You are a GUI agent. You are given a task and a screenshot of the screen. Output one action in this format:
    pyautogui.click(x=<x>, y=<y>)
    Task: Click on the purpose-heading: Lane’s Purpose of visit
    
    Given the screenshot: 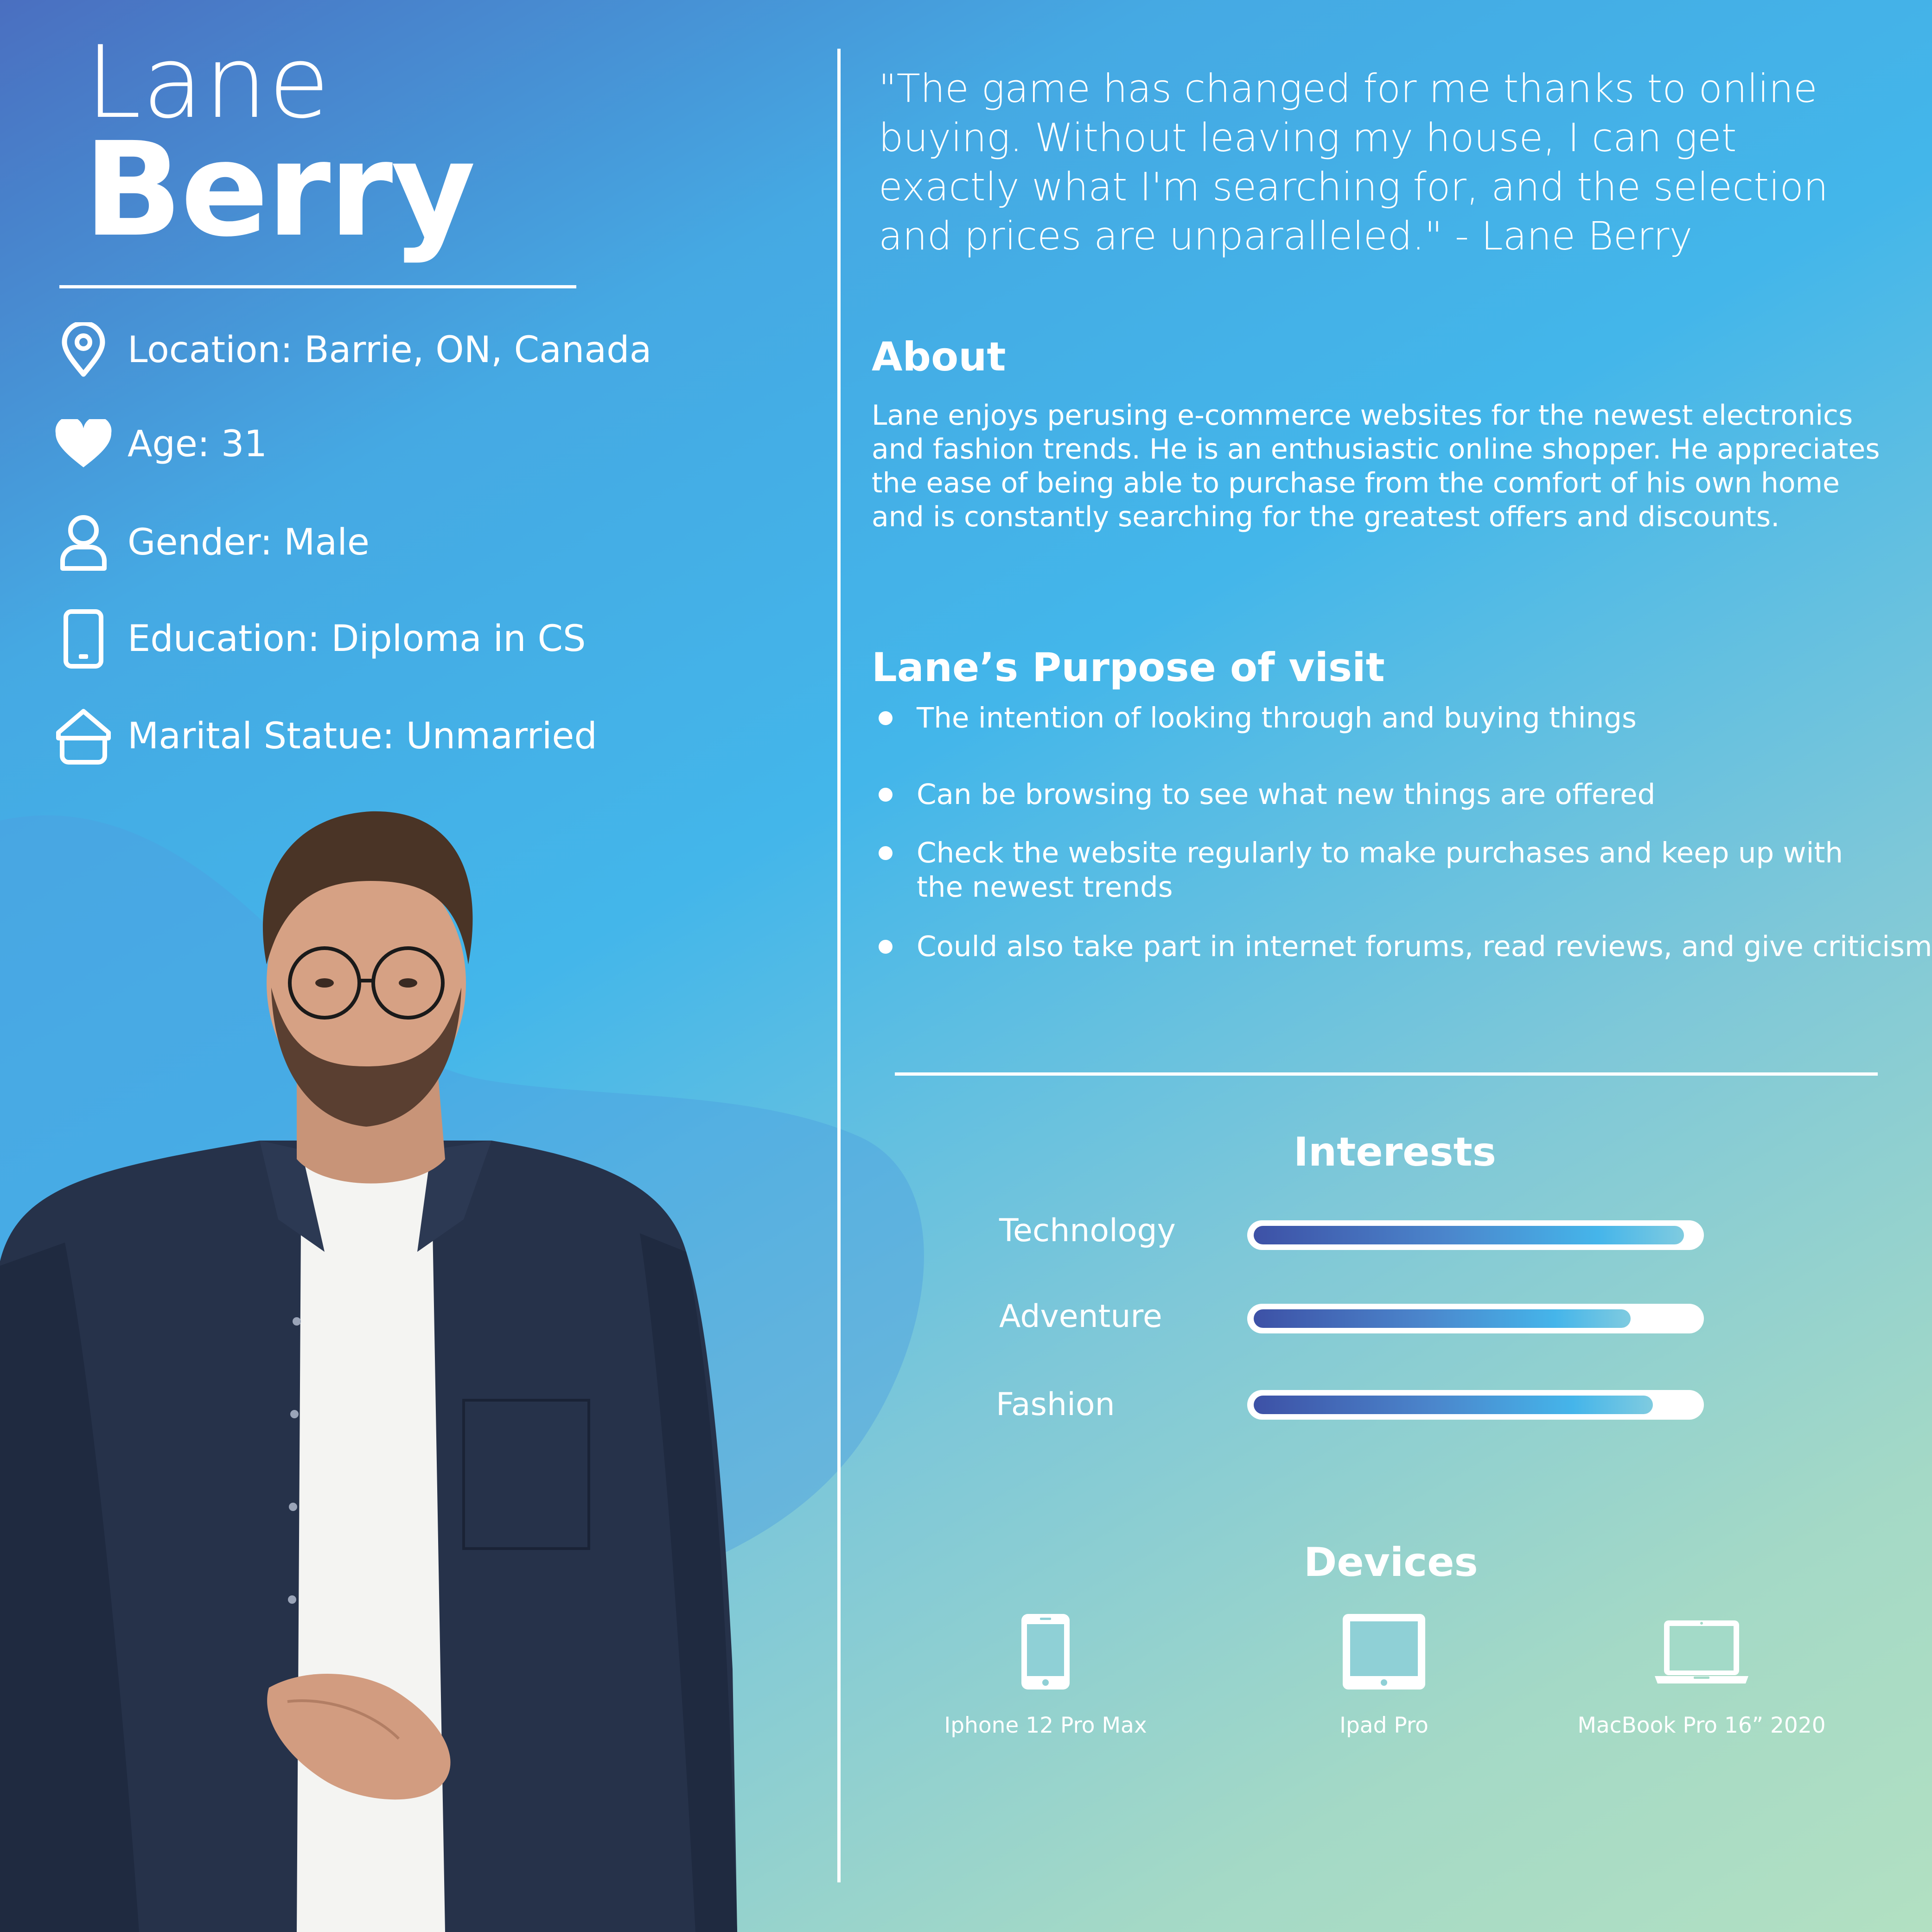 What is the action you would take?
    pyautogui.click(x=1129, y=667)
    